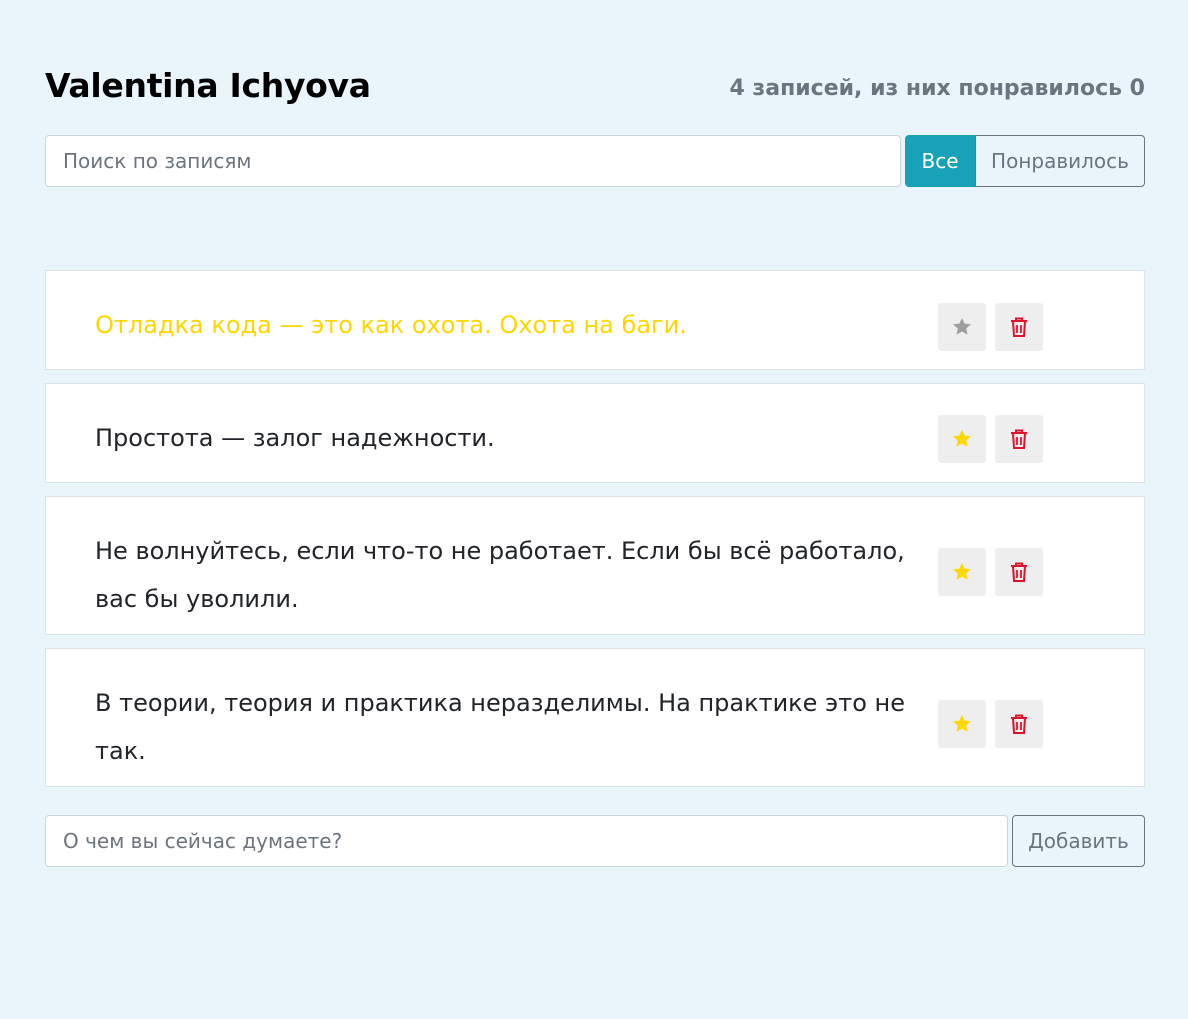  I want to click on filter-liked-button: Понравилось, so click(1060, 161).